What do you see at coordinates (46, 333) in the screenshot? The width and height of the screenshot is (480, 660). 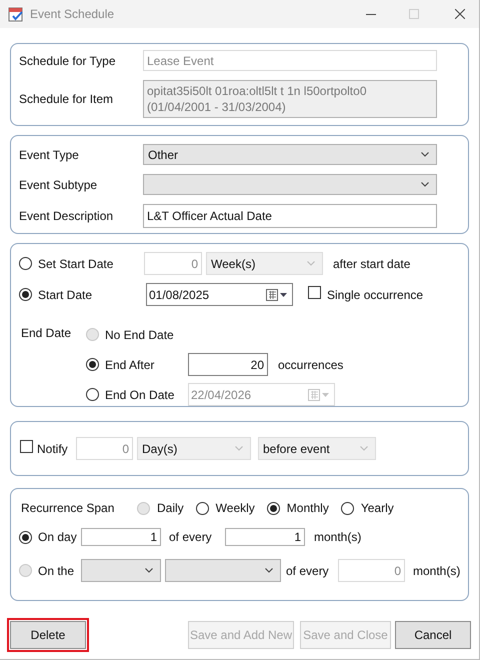 I see `end-date-label: End Date` at bounding box center [46, 333].